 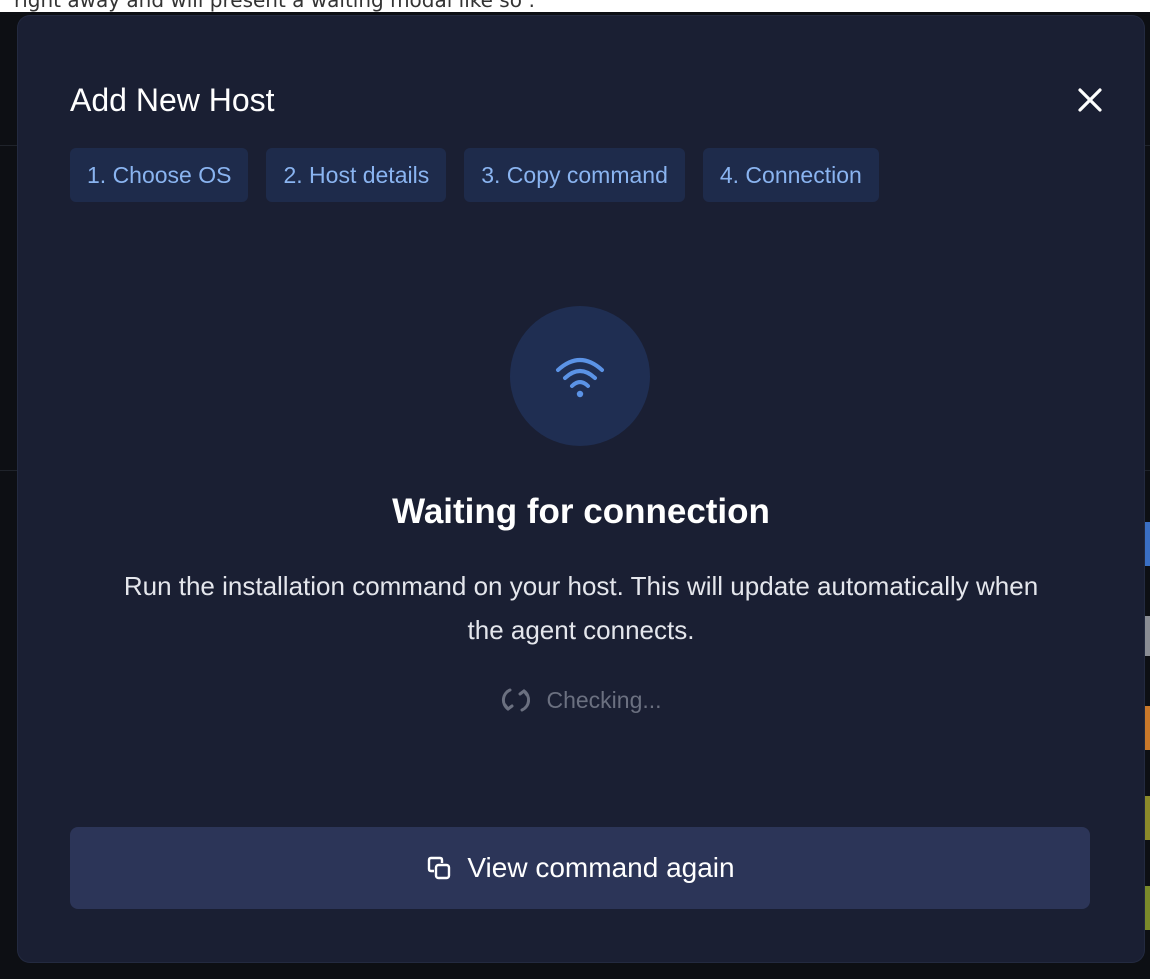 I want to click on view-command-again-button: View command again, so click(x=580, y=868).